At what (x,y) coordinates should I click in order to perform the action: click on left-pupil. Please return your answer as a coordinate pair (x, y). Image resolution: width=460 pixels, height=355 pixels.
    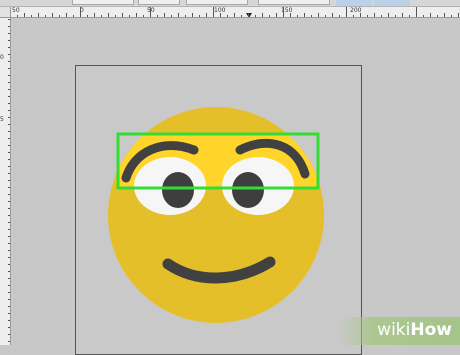
    Looking at the image, I should click on (178, 190).